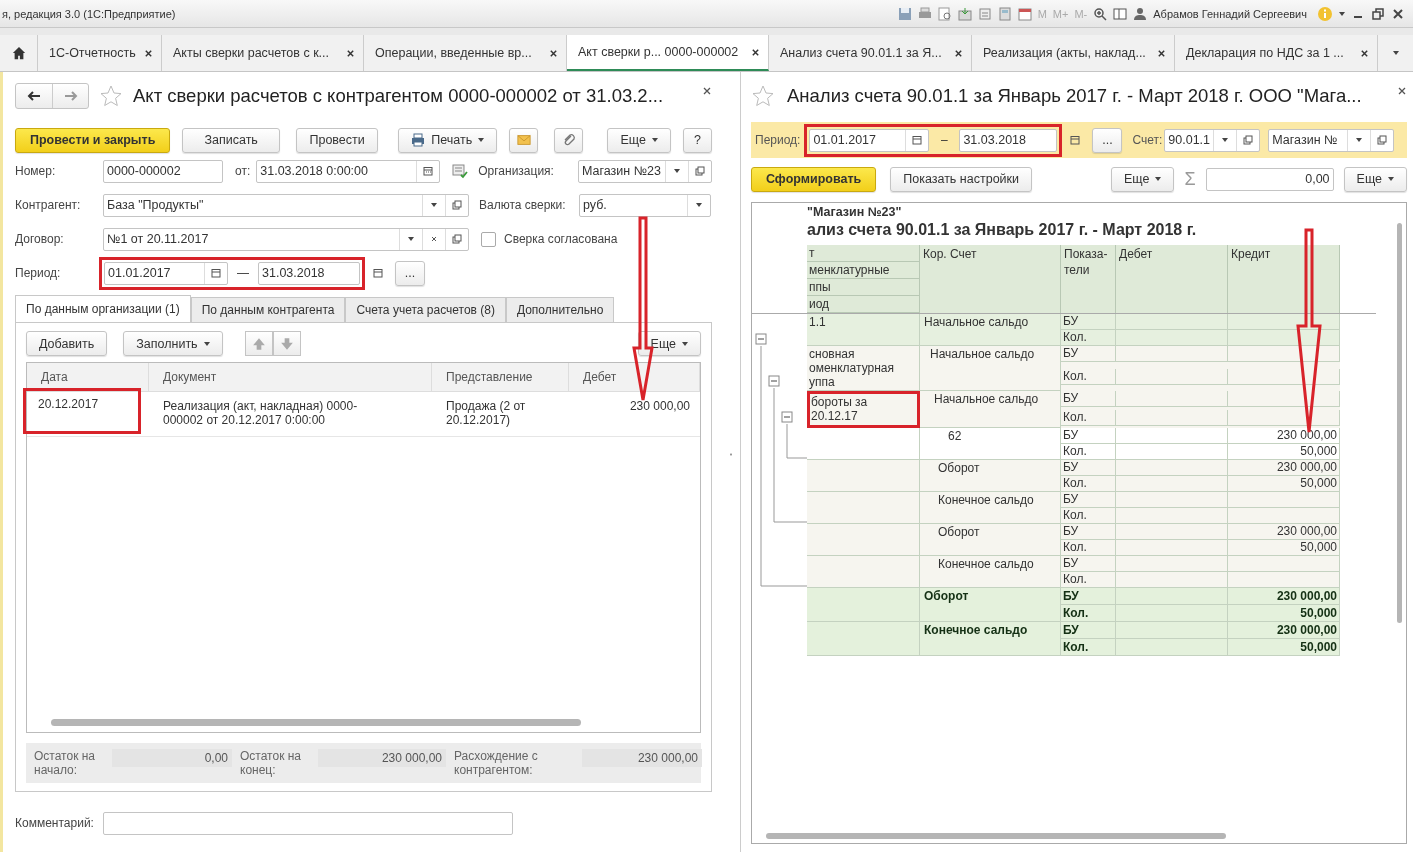  I want to click on contract-field: №1 от 20.11.2017, so click(286, 239).